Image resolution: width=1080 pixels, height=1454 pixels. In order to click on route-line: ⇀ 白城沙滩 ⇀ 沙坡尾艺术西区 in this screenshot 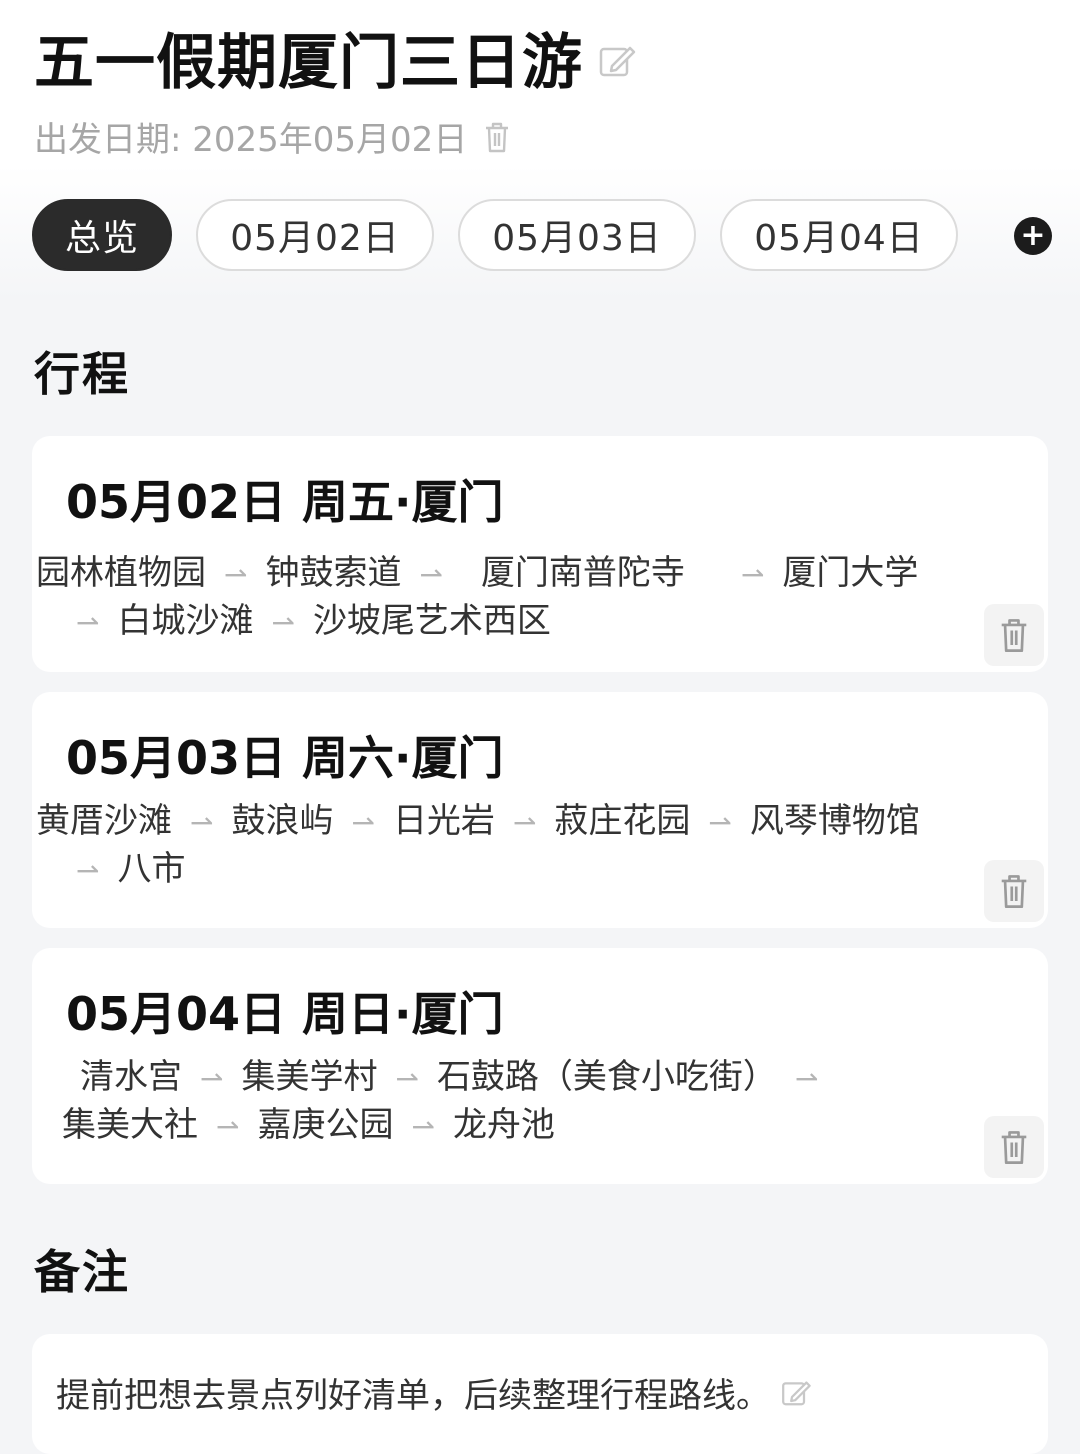, I will do `click(532, 622)`.